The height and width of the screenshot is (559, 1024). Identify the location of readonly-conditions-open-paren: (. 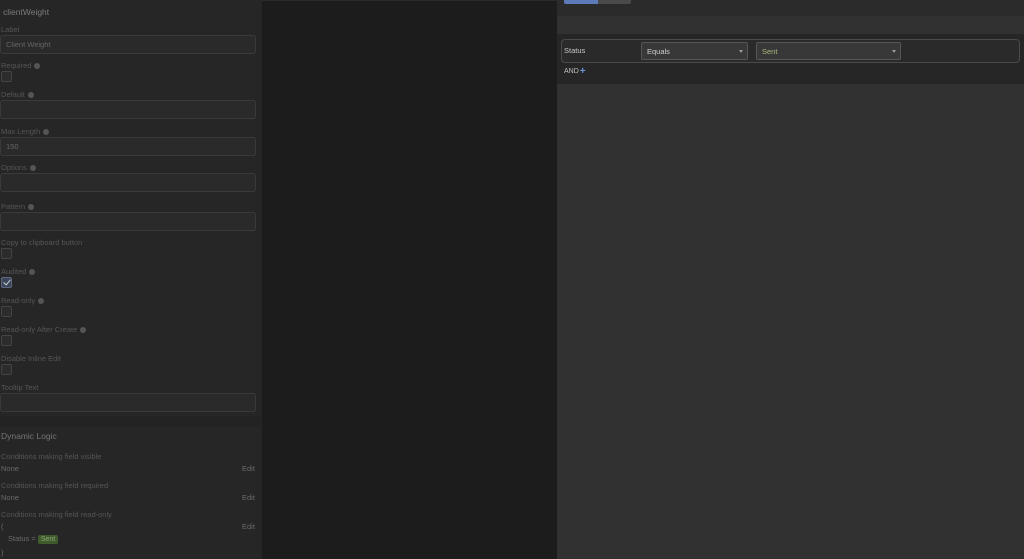
(2, 526).